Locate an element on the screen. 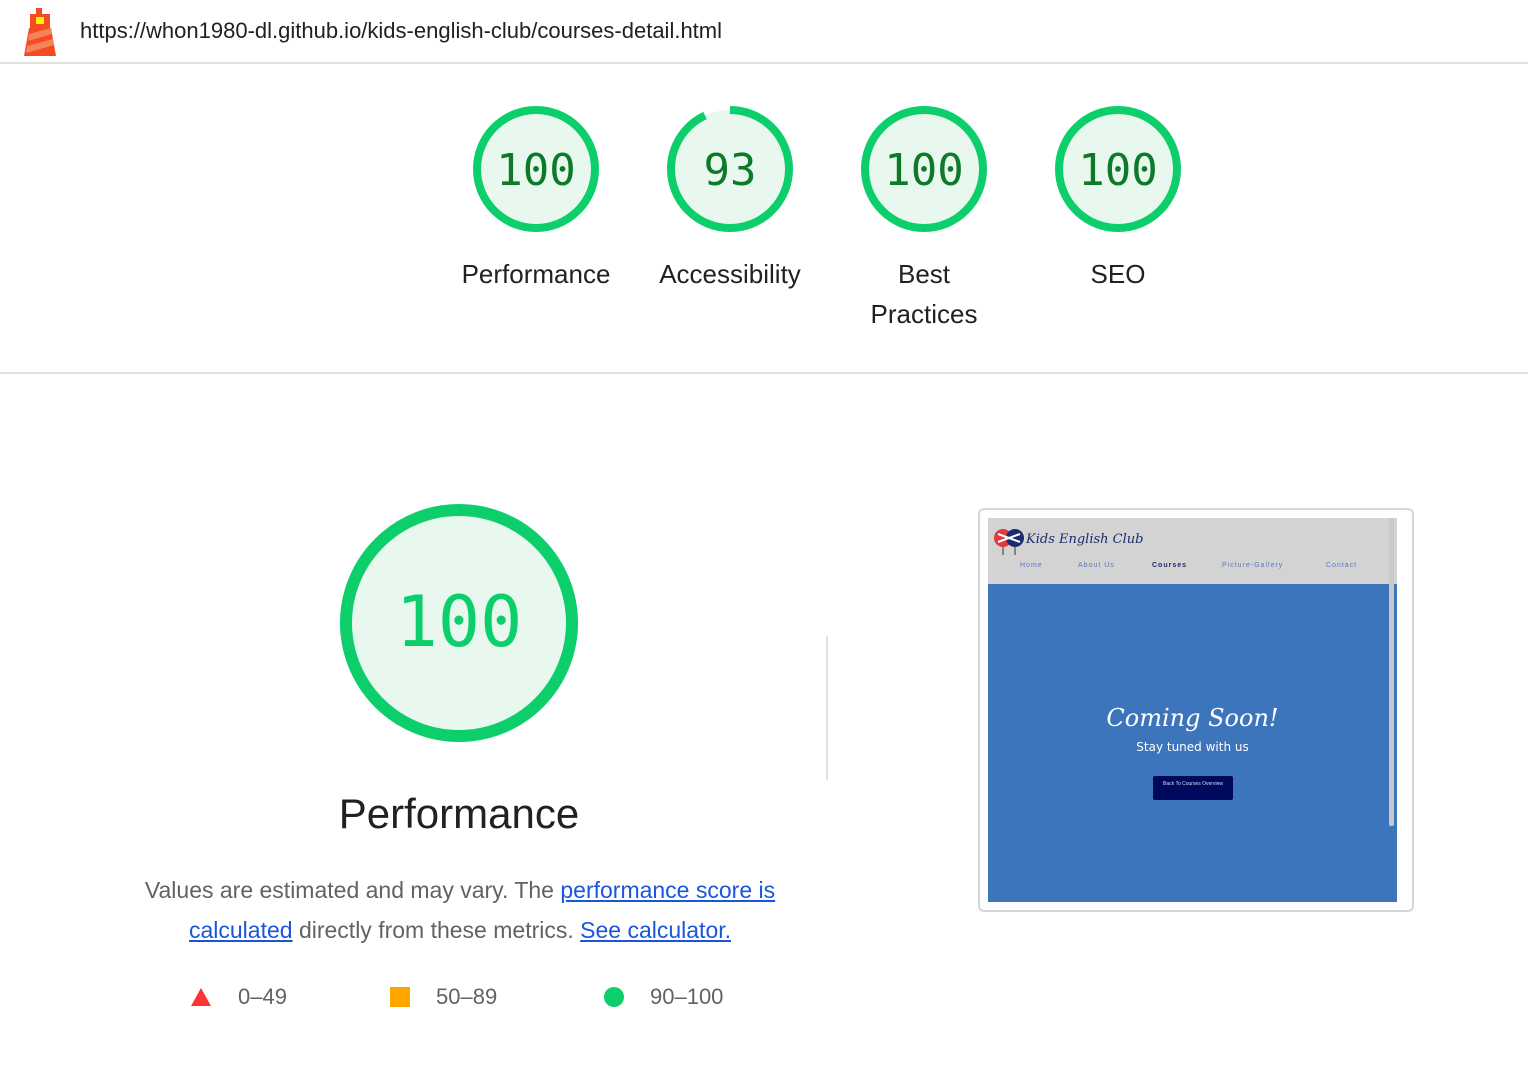 The width and height of the screenshot is (1528, 1074). legend-range: 50–89 is located at coordinates (467, 996).